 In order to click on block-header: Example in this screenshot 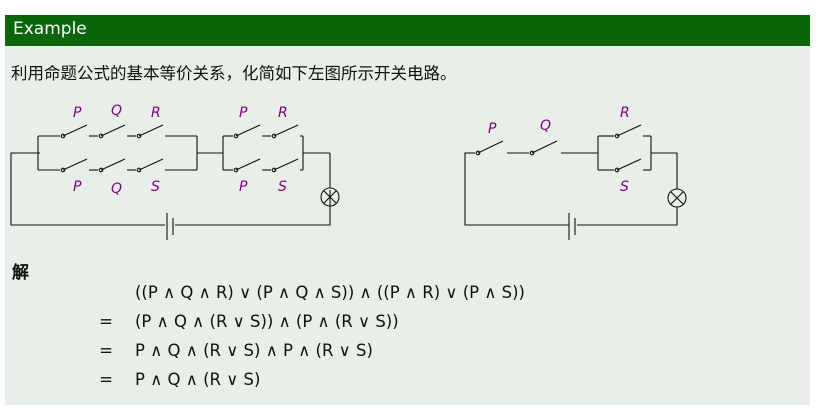, I will do `click(407, 30)`.